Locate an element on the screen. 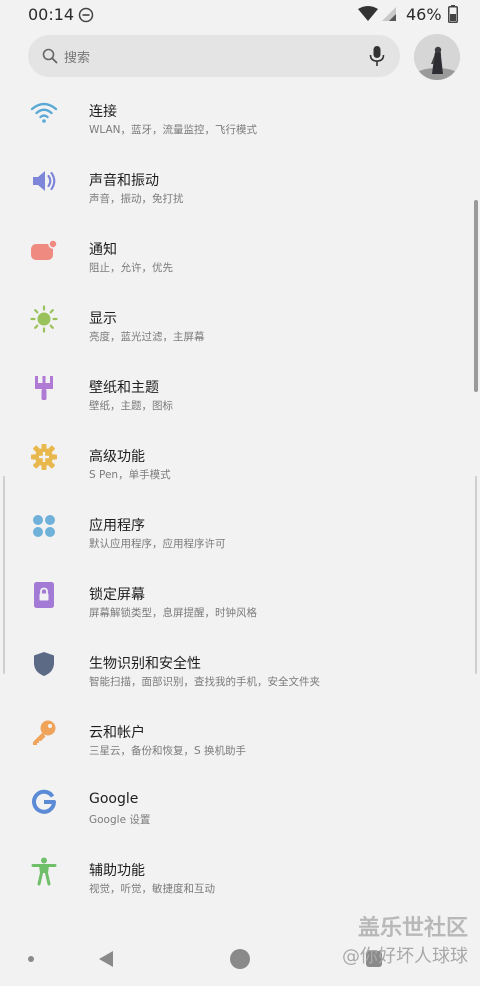 This screenshot has height=986, width=480. settings-item-advanced-features: 高级功能 S Pen，单手模式 is located at coordinates (240, 455).